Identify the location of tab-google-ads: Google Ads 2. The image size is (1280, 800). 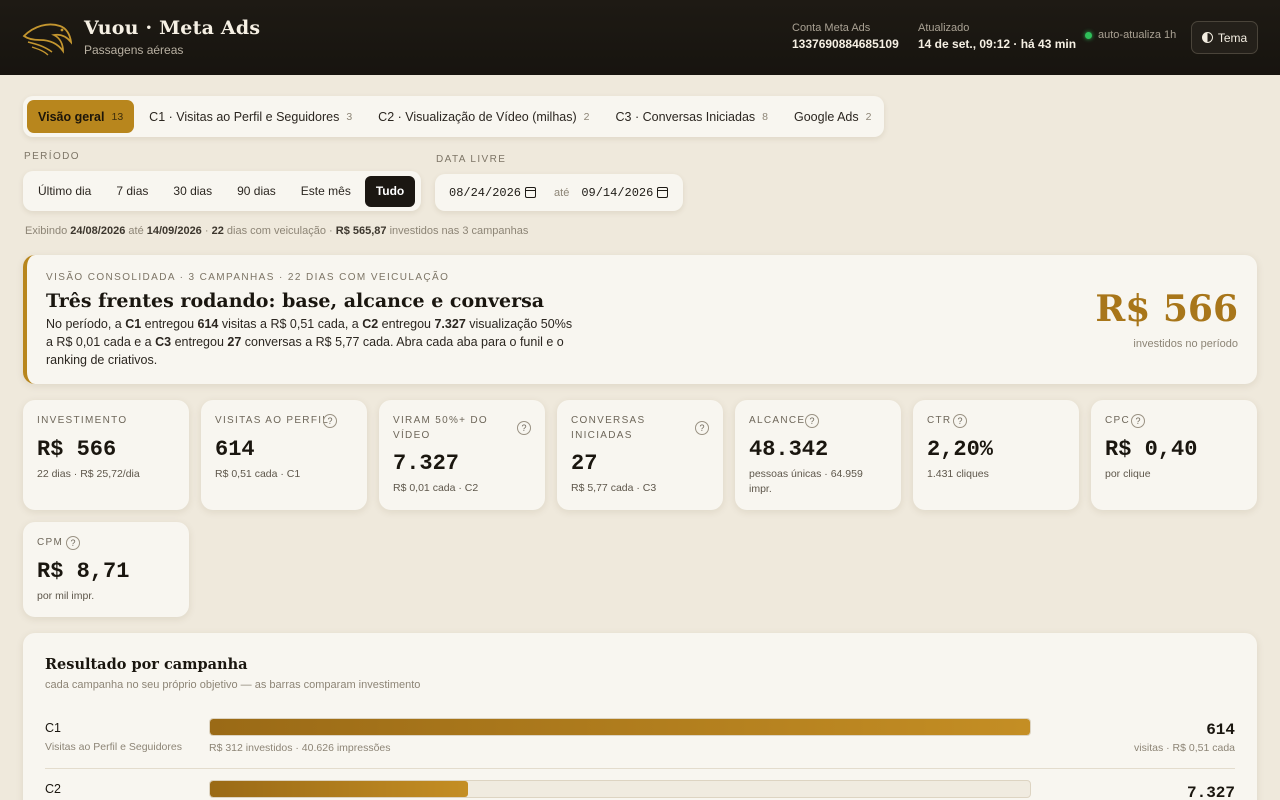
(832, 116).